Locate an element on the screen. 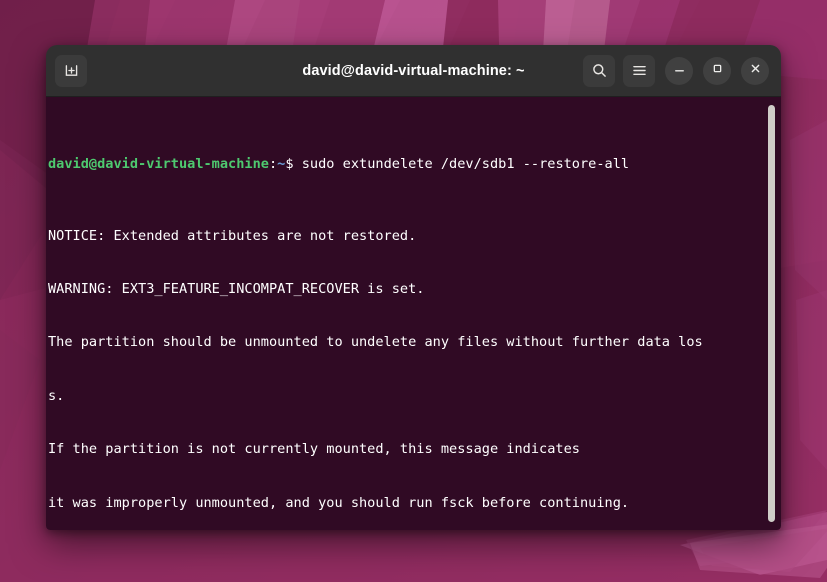 The height and width of the screenshot is (582, 827). terminal-scrollbar is located at coordinates (771, 313).